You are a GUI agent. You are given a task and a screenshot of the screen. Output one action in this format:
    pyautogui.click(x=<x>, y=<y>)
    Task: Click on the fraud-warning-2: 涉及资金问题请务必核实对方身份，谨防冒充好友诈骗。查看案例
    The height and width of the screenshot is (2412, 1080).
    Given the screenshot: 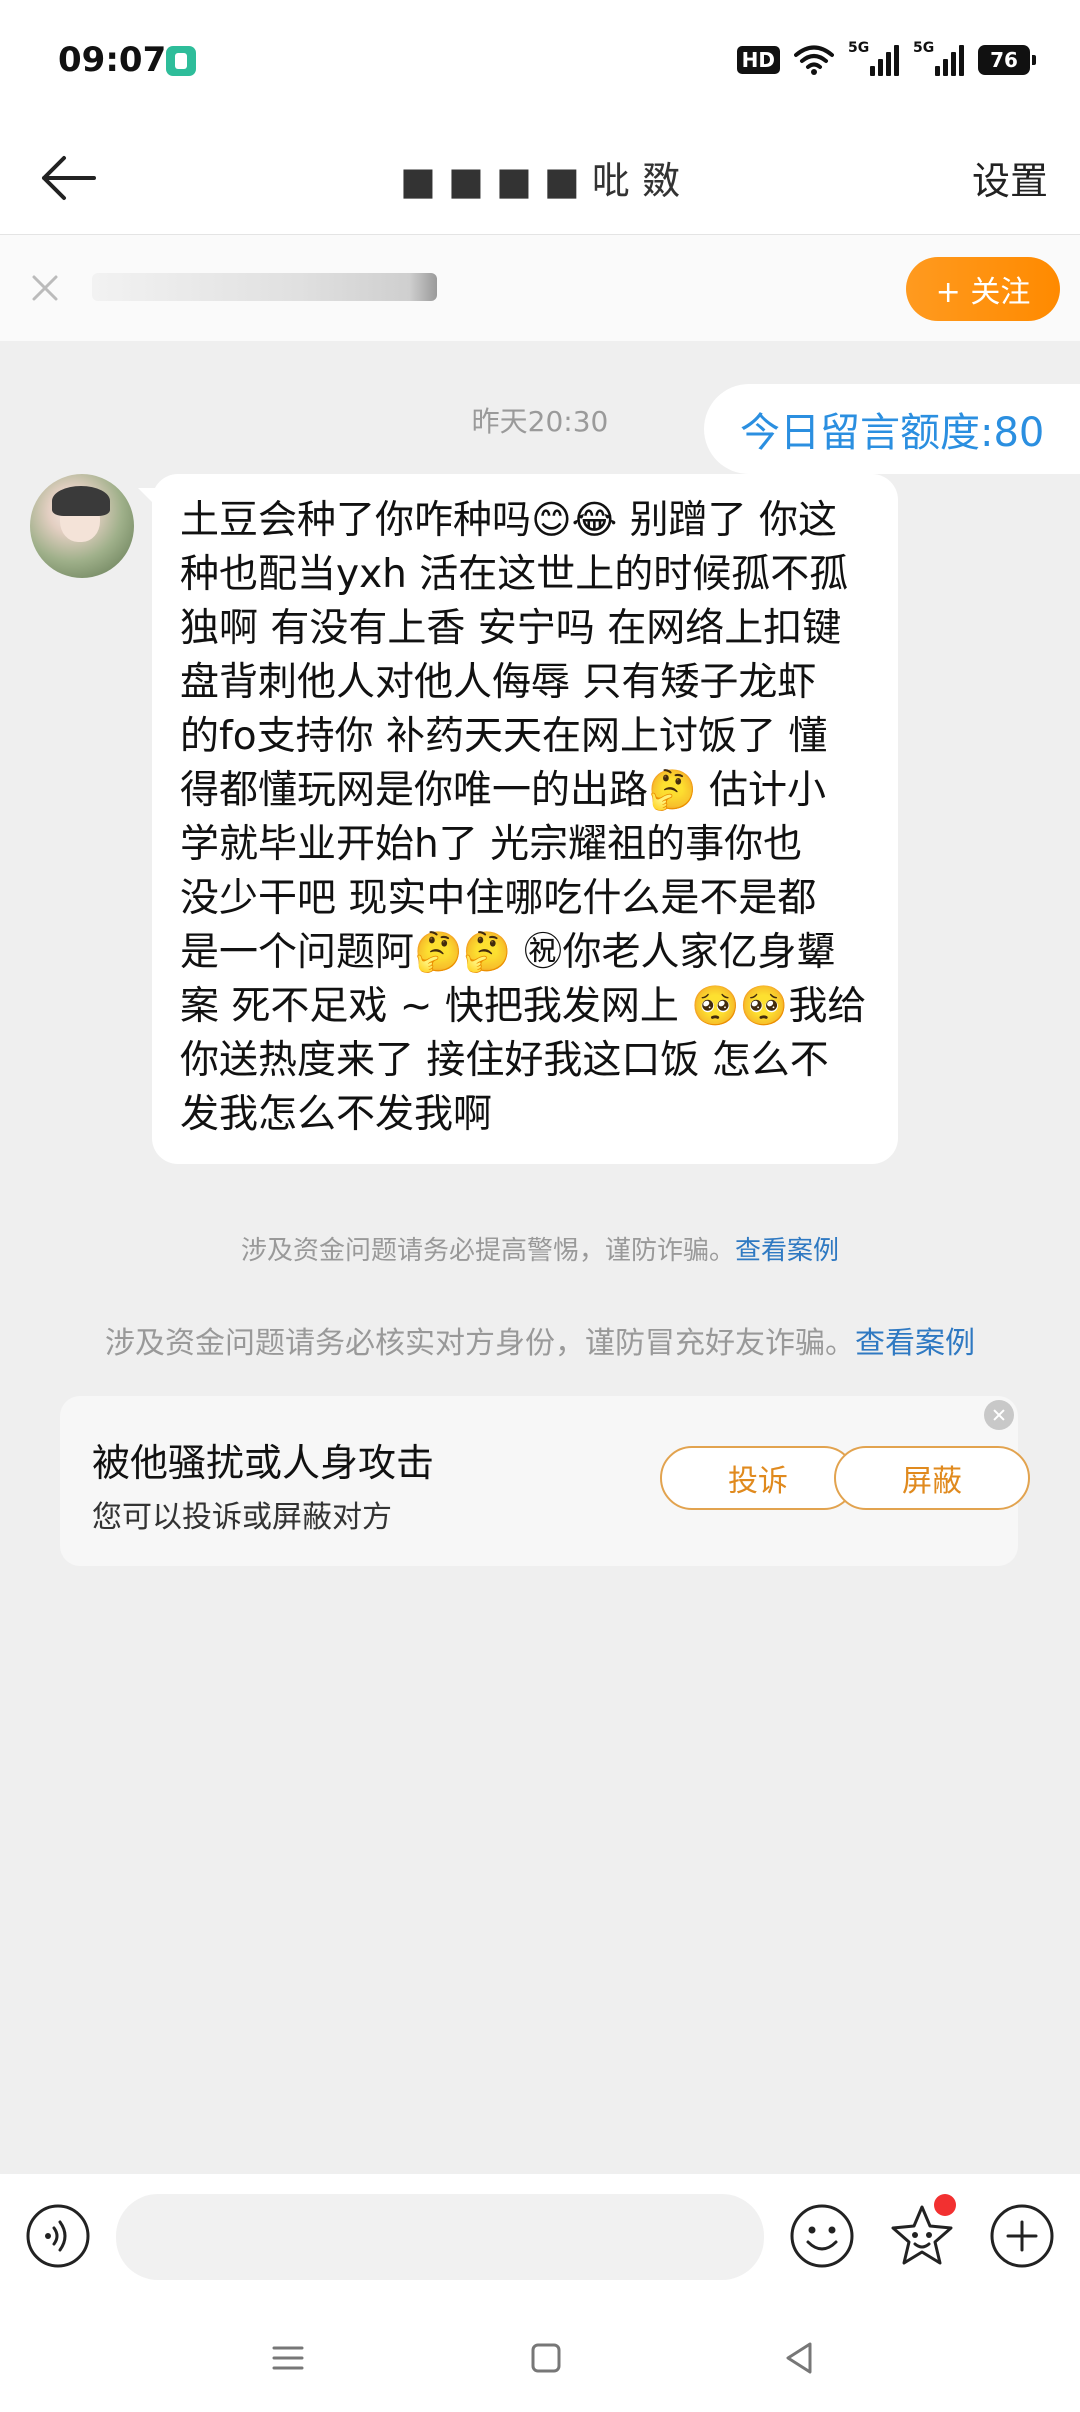 What is the action you would take?
    pyautogui.click(x=540, y=1340)
    